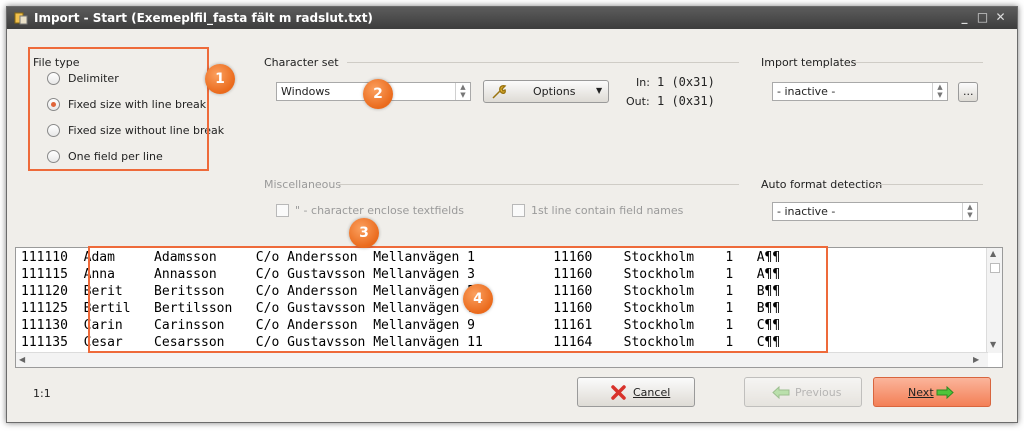 The image size is (1024, 431). I want to click on previous-button: Previous, so click(803, 392).